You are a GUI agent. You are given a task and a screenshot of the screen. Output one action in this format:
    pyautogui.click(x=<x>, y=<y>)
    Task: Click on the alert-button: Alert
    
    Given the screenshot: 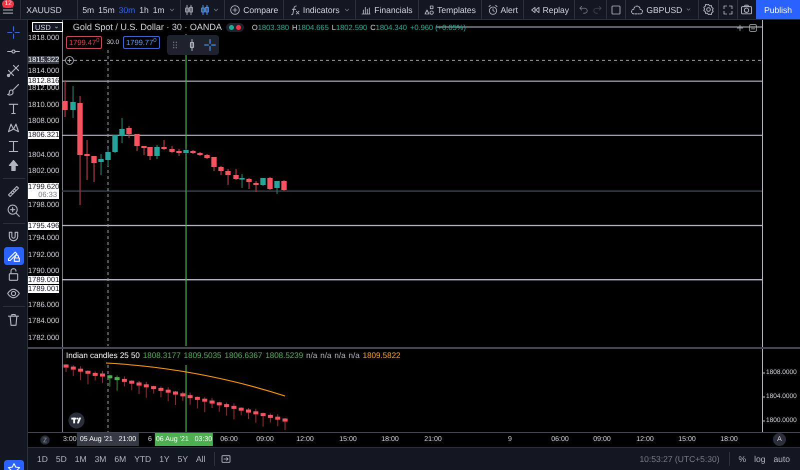 What is the action you would take?
    pyautogui.click(x=502, y=9)
    